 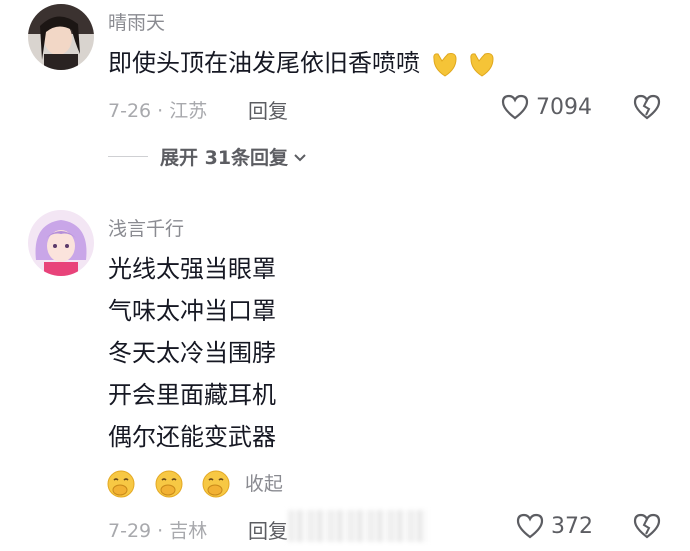 What do you see at coordinates (194, 483) in the screenshot?
I see `emoji-row: 收起` at bounding box center [194, 483].